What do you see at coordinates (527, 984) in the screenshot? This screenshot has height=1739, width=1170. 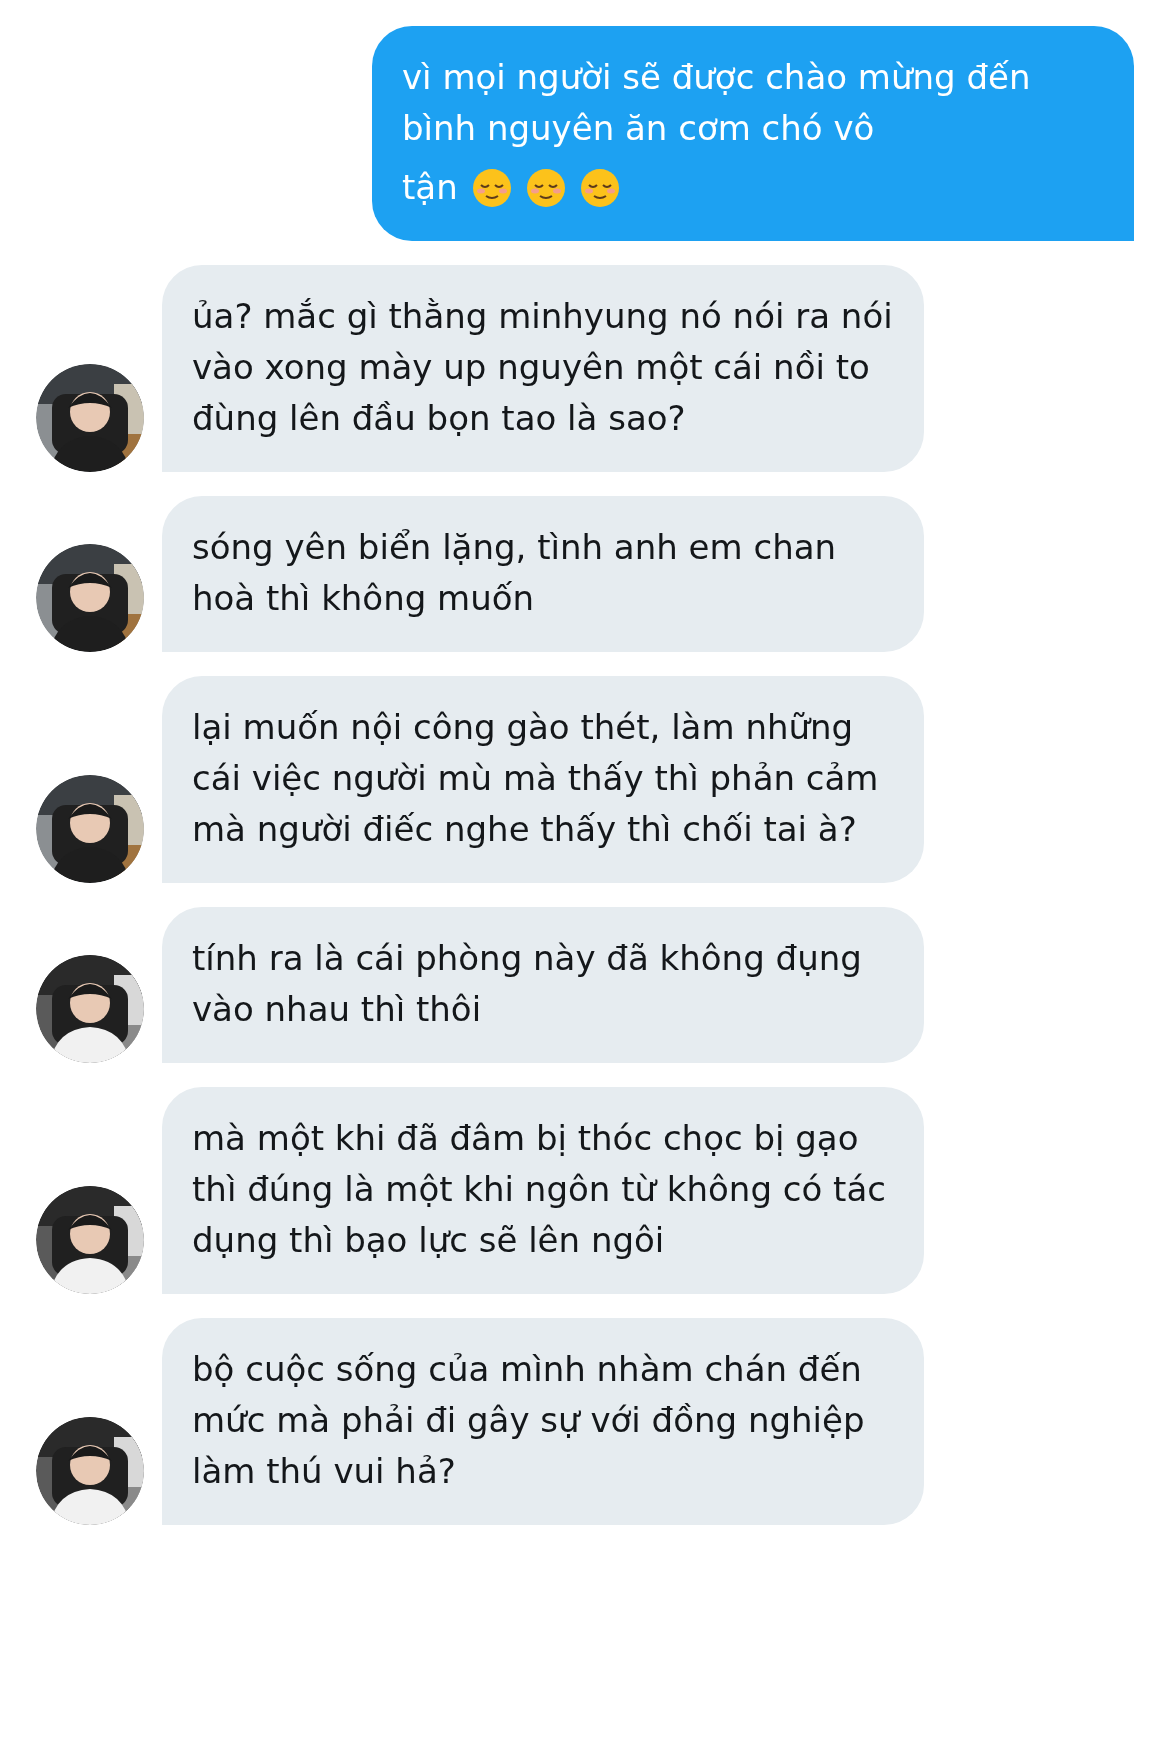 I see `message-text: tính ra là cái phòng này đã không đụng vào nhau thì thôi` at bounding box center [527, 984].